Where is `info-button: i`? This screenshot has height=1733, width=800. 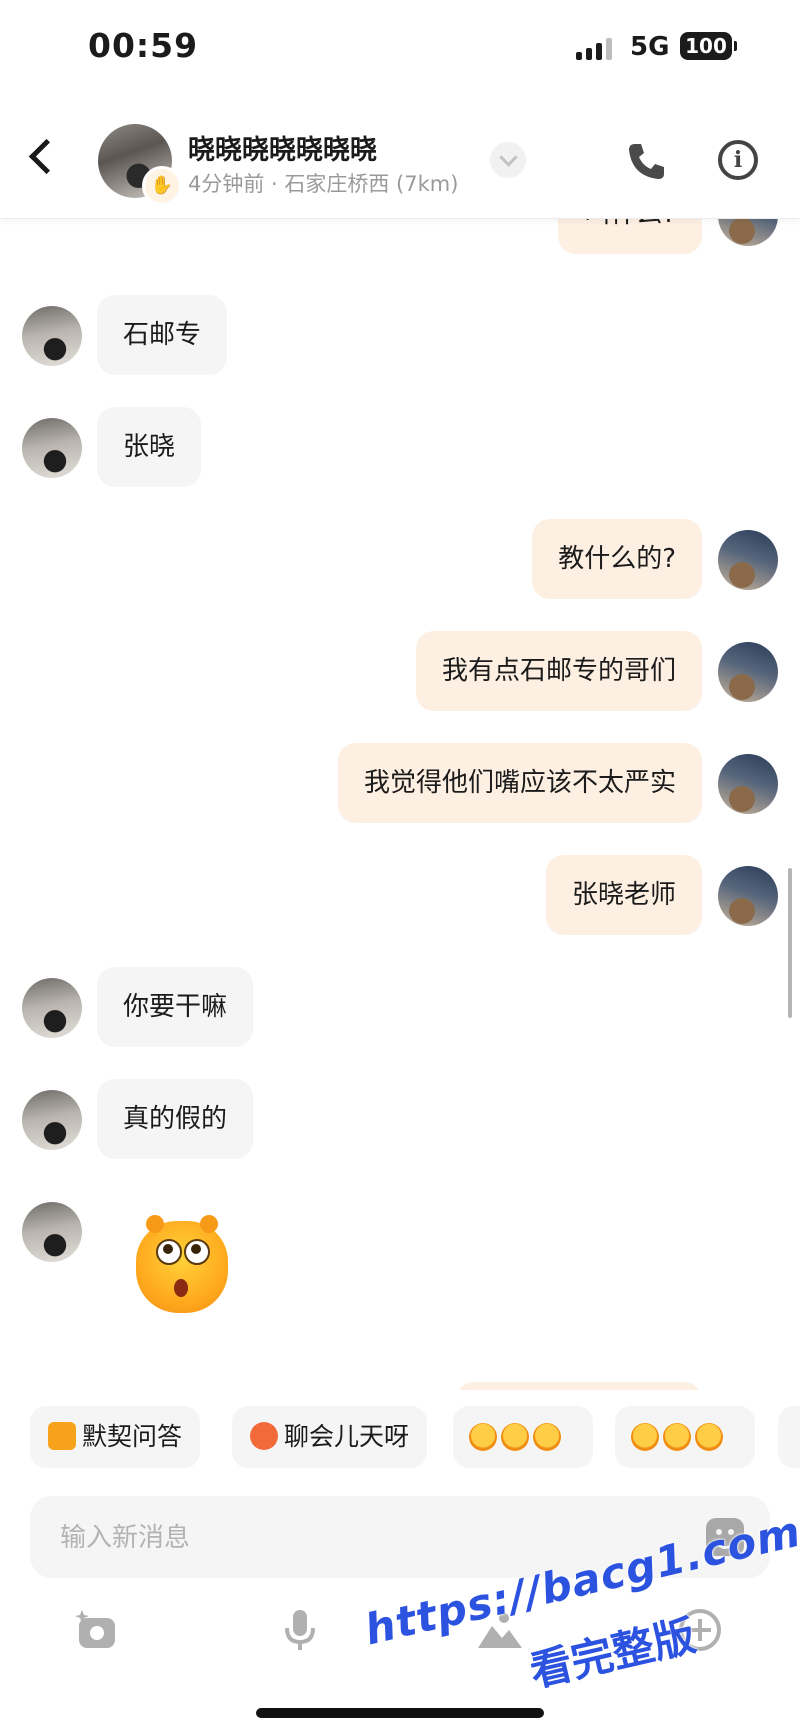
info-button: i is located at coordinates (738, 160).